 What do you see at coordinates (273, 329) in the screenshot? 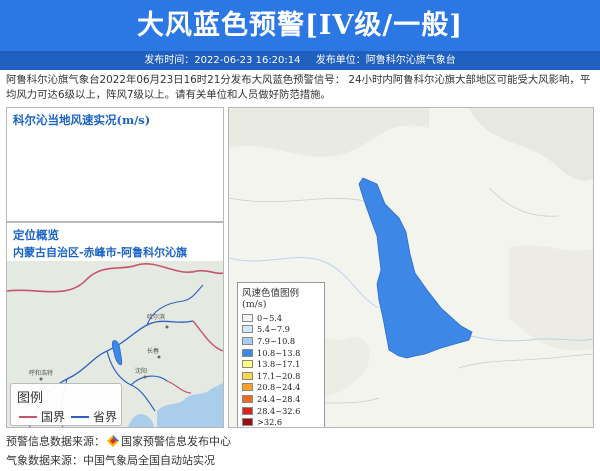
I see `legend-label: 5.4~7.9` at bounding box center [273, 329].